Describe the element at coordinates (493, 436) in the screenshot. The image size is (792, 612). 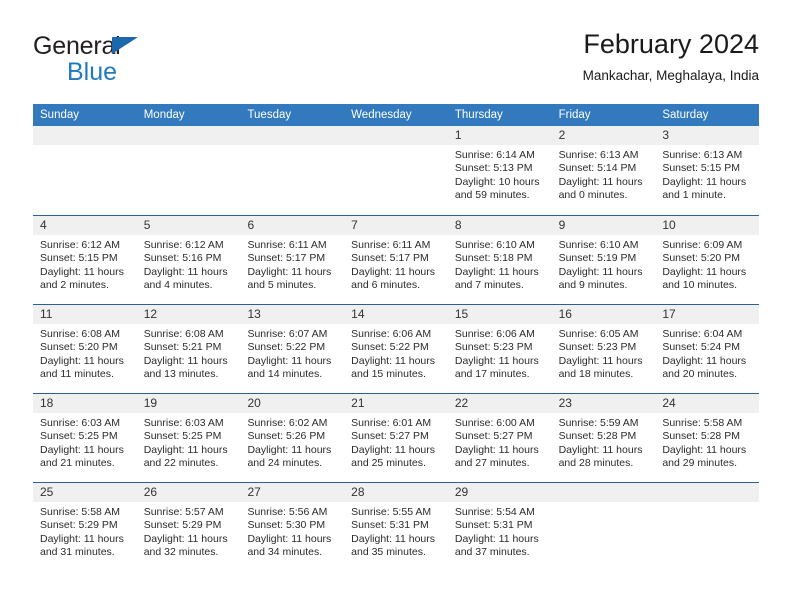
I see `sunset-text: Sunset: 5:27 PM` at that location.